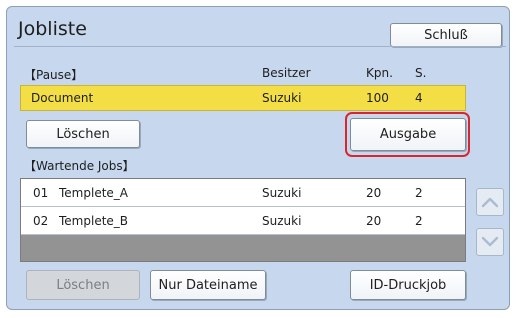  What do you see at coordinates (41, 220) in the screenshot?
I see `job-number: 02` at bounding box center [41, 220].